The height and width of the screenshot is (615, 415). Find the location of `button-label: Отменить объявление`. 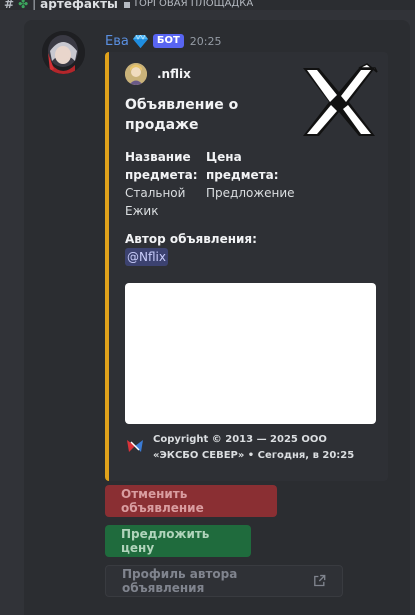

button-label: Отменить объявление is located at coordinates (162, 501).